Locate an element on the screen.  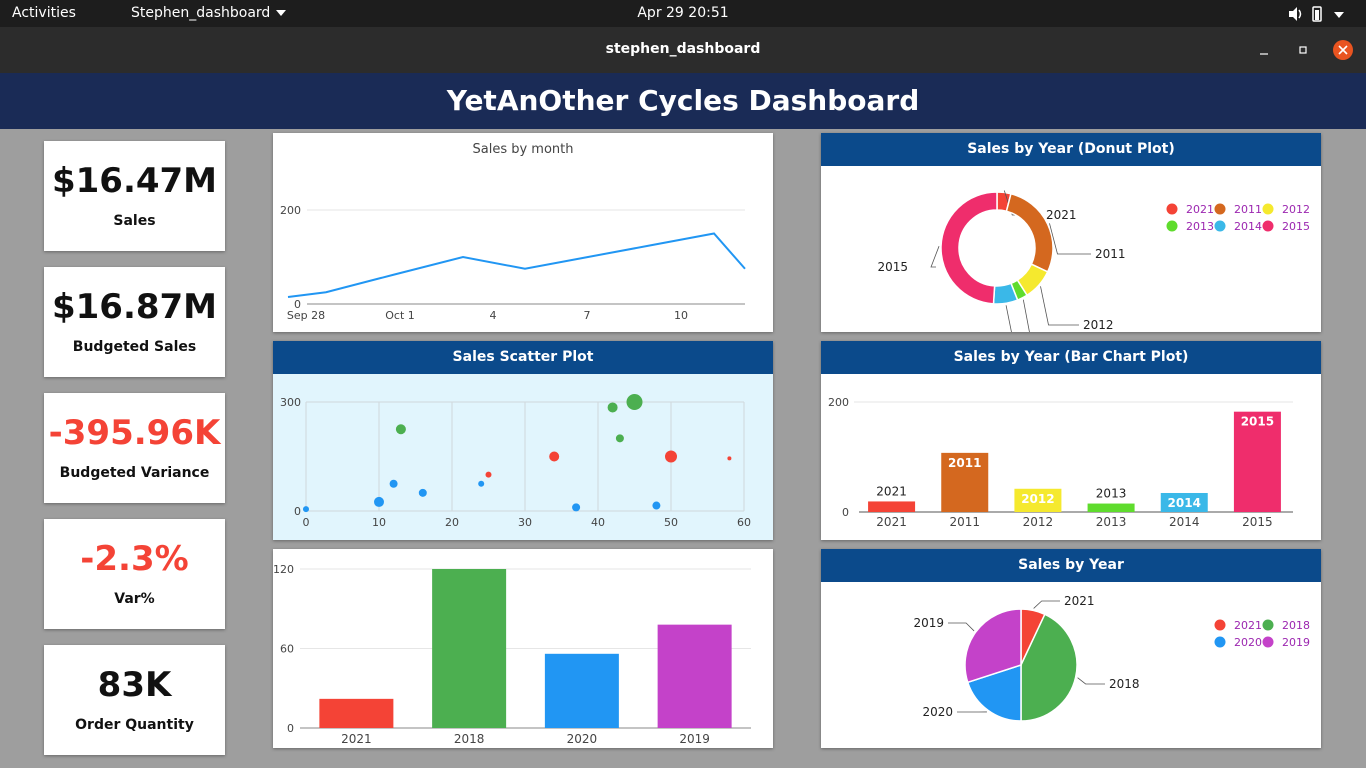
x-tick-label: Oct 1 is located at coordinates (400, 315).